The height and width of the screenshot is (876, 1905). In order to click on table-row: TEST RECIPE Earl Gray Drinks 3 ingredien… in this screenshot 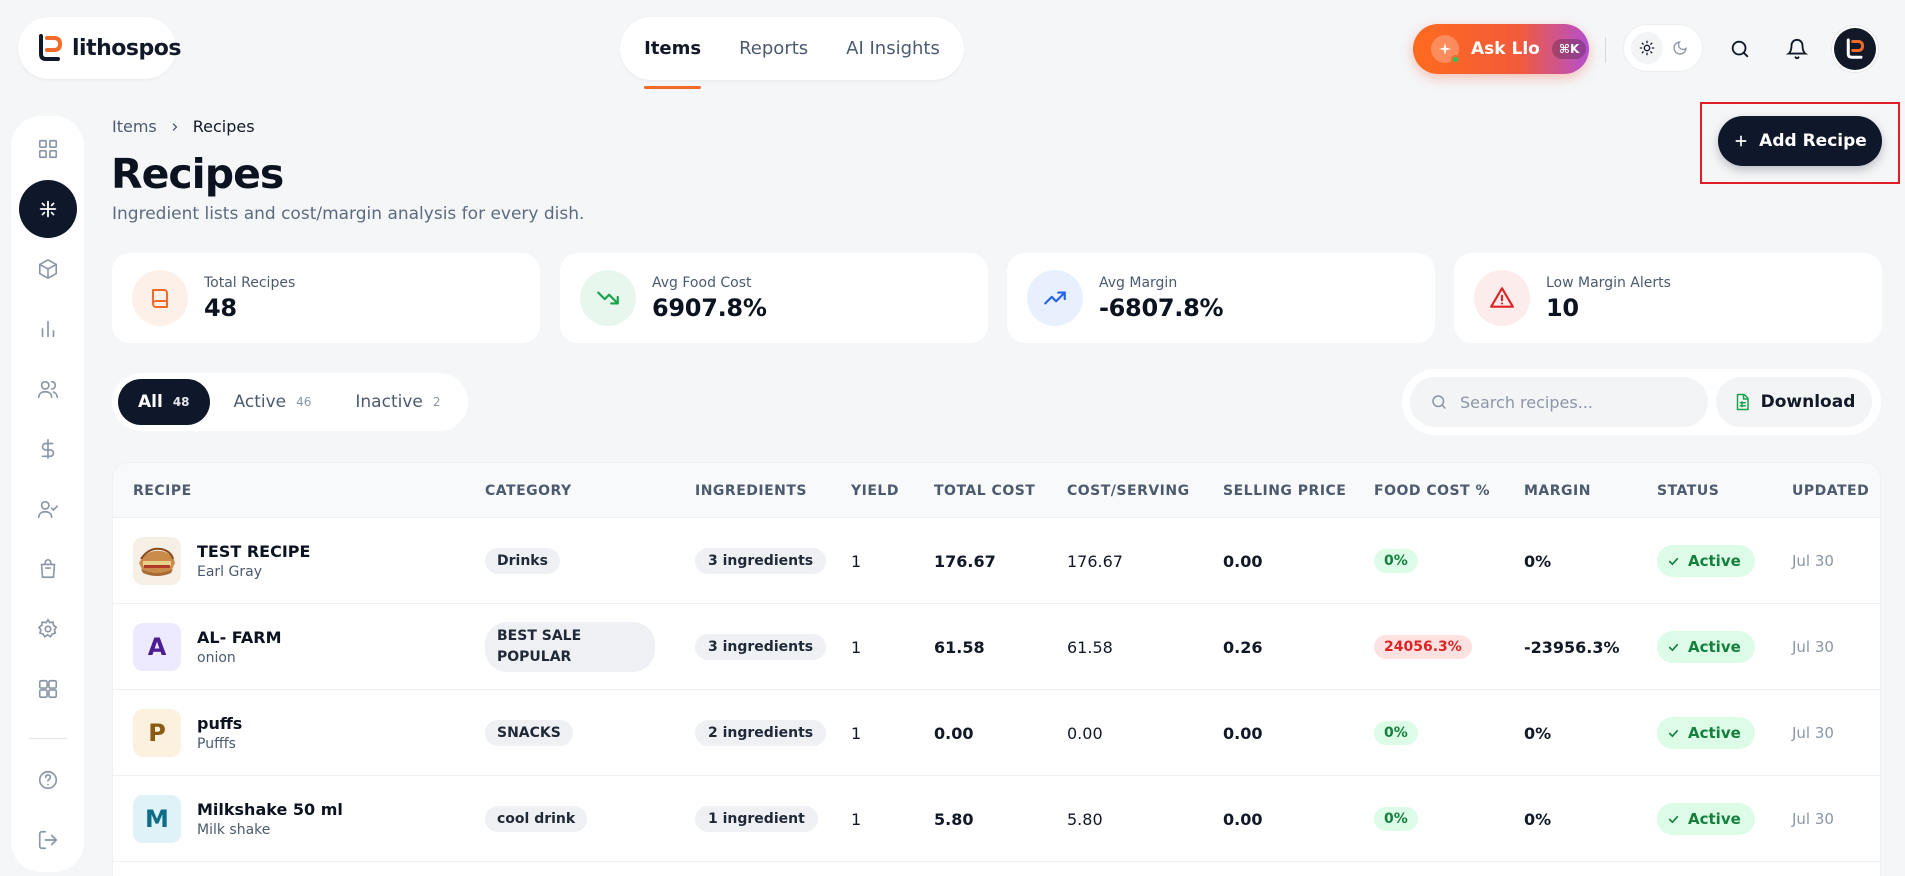, I will do `click(996, 561)`.